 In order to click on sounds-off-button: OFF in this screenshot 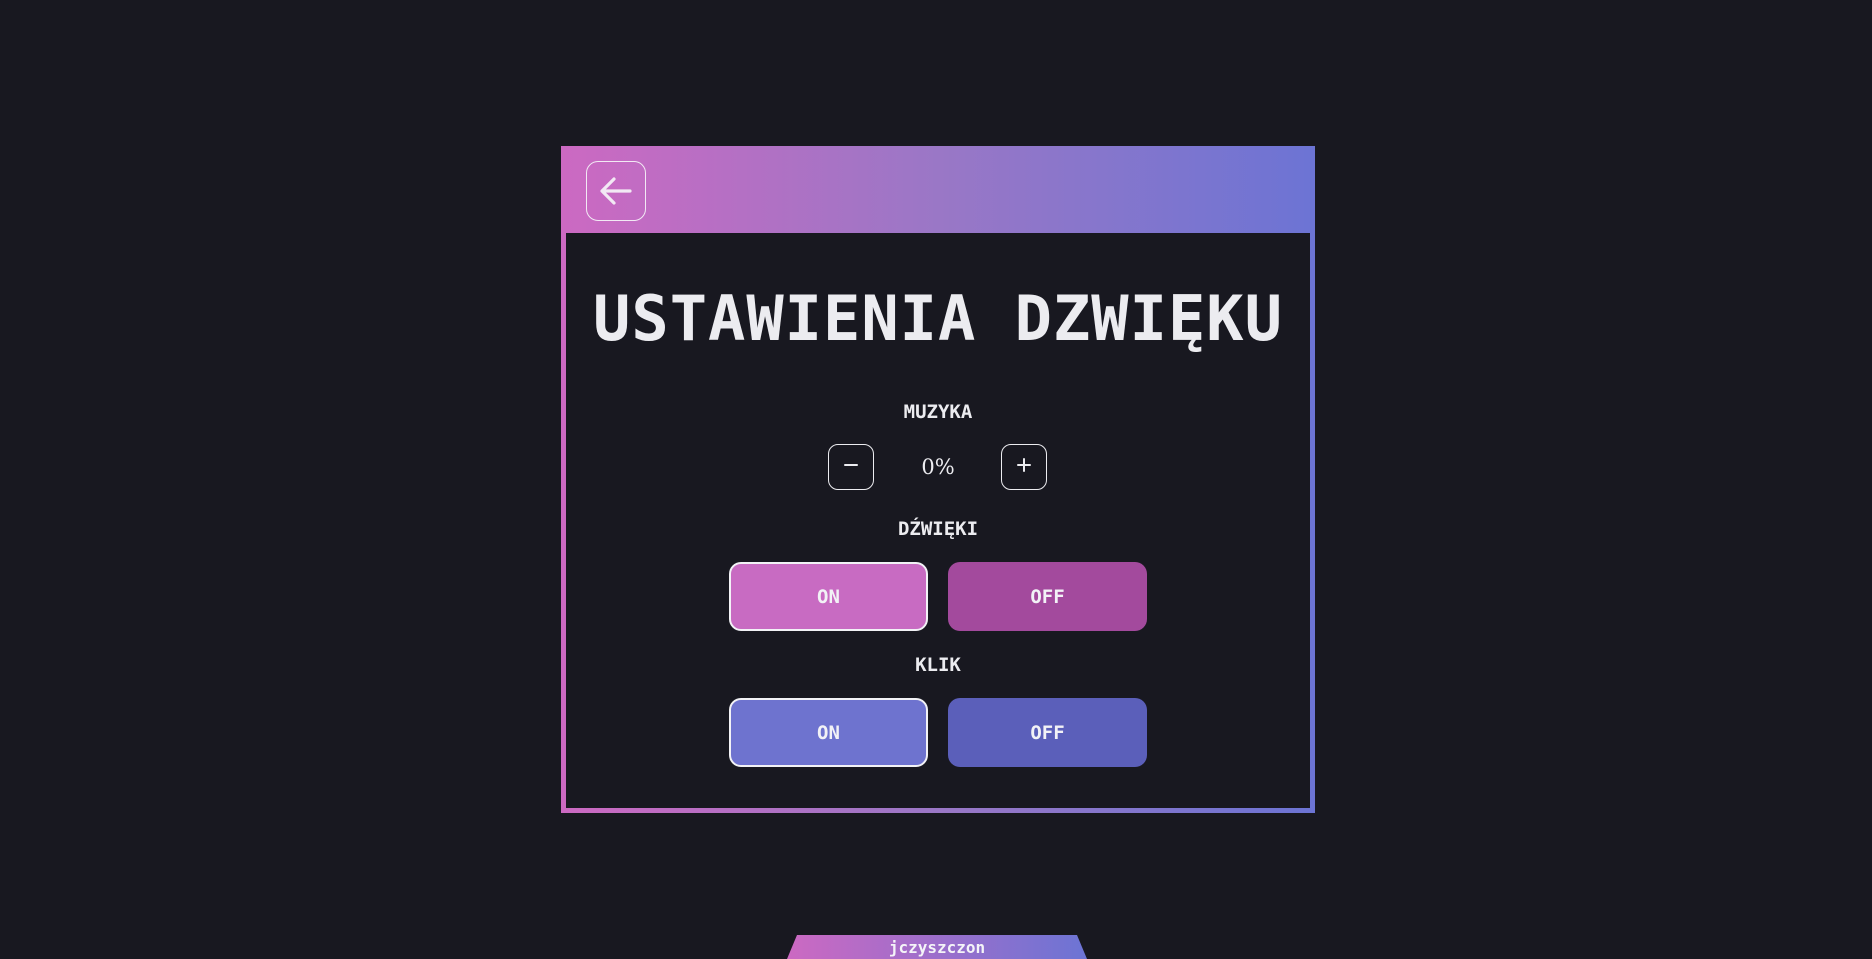, I will do `click(1047, 596)`.